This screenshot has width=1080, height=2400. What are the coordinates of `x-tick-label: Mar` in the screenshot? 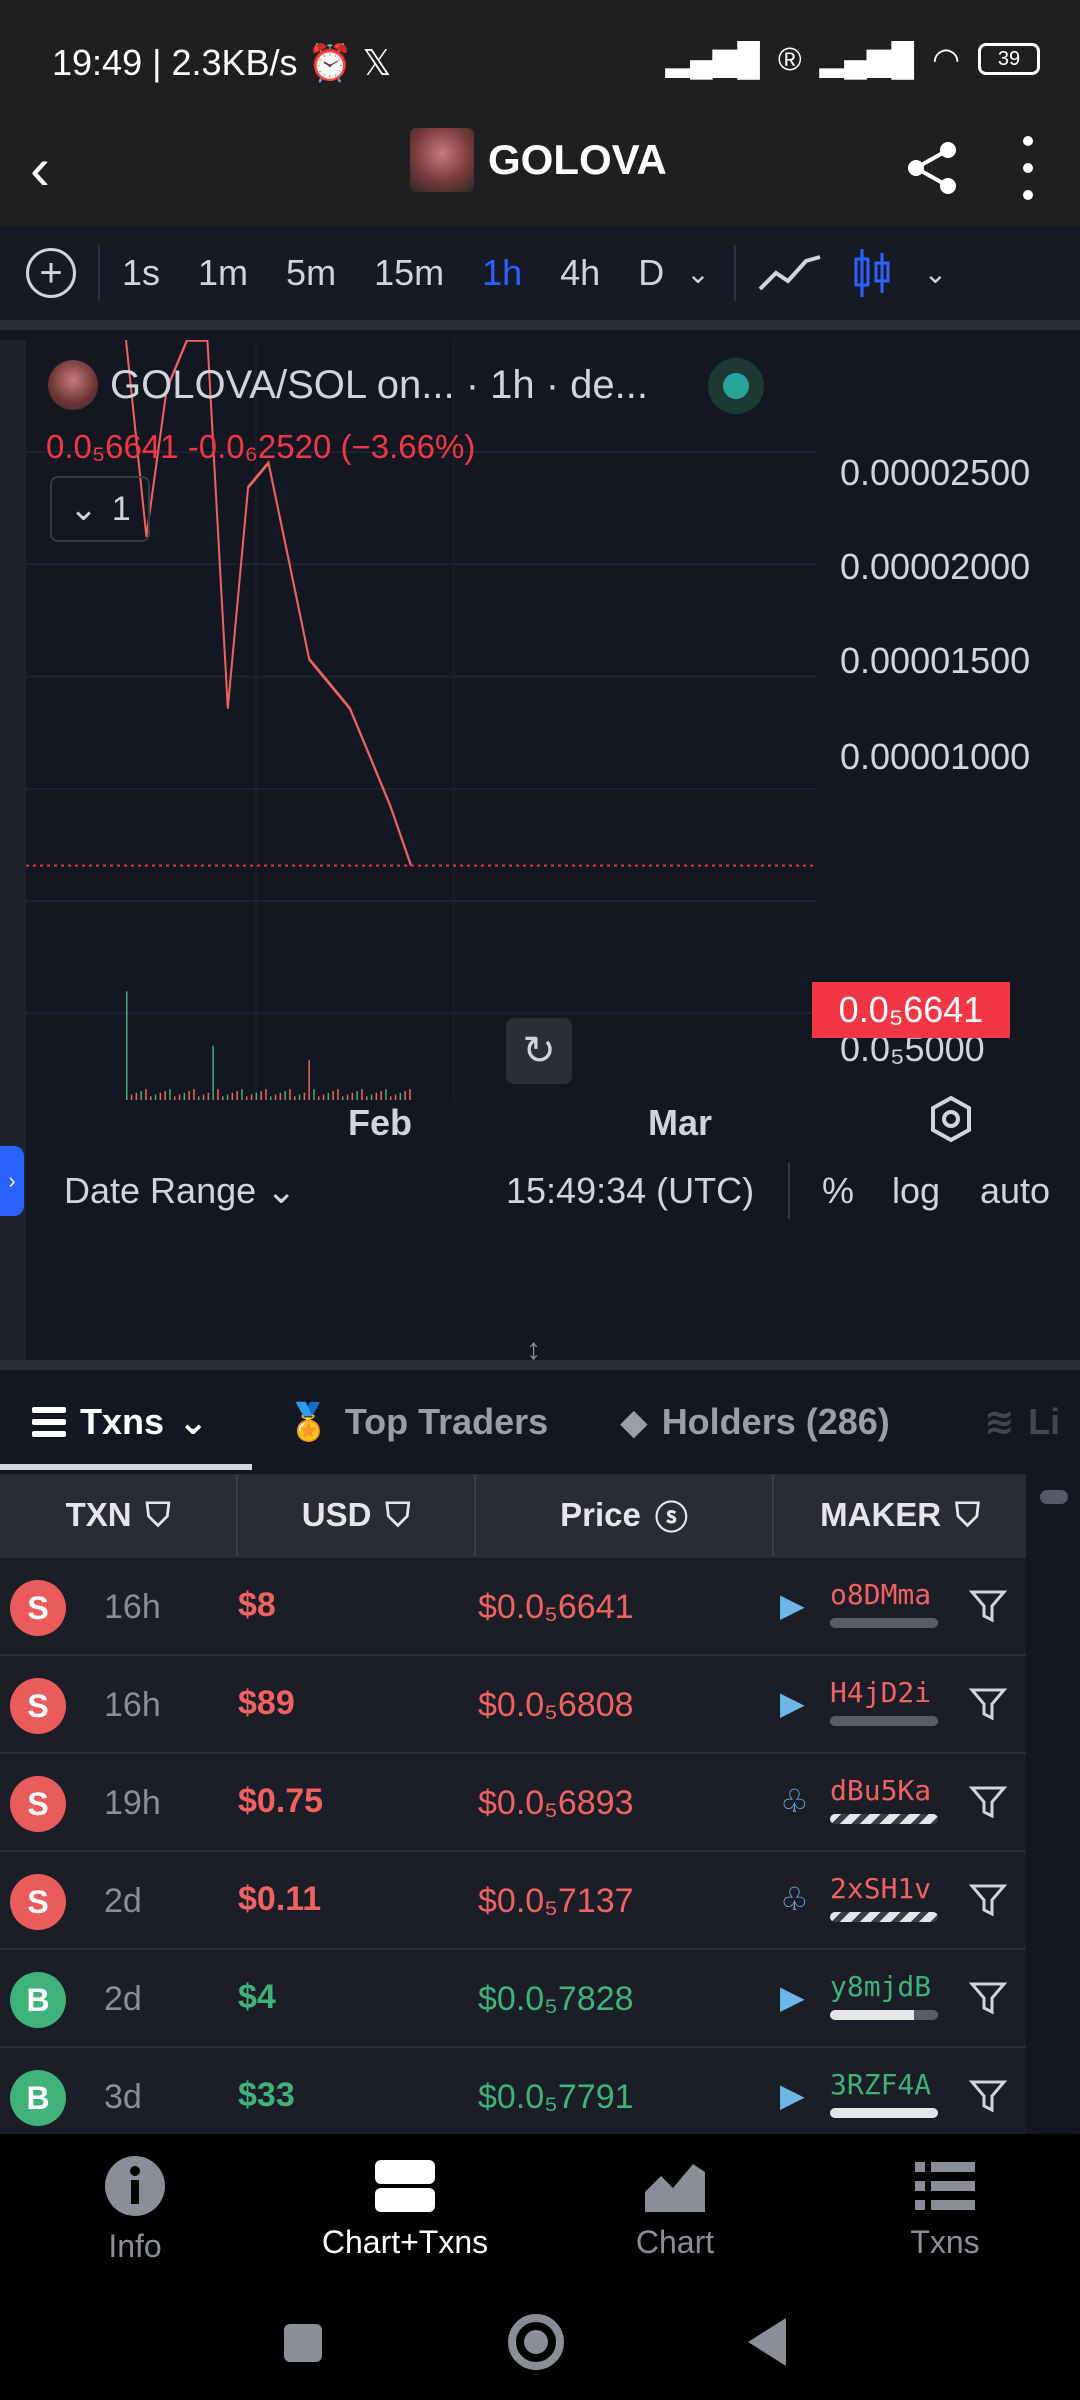 It's located at (680, 1122).